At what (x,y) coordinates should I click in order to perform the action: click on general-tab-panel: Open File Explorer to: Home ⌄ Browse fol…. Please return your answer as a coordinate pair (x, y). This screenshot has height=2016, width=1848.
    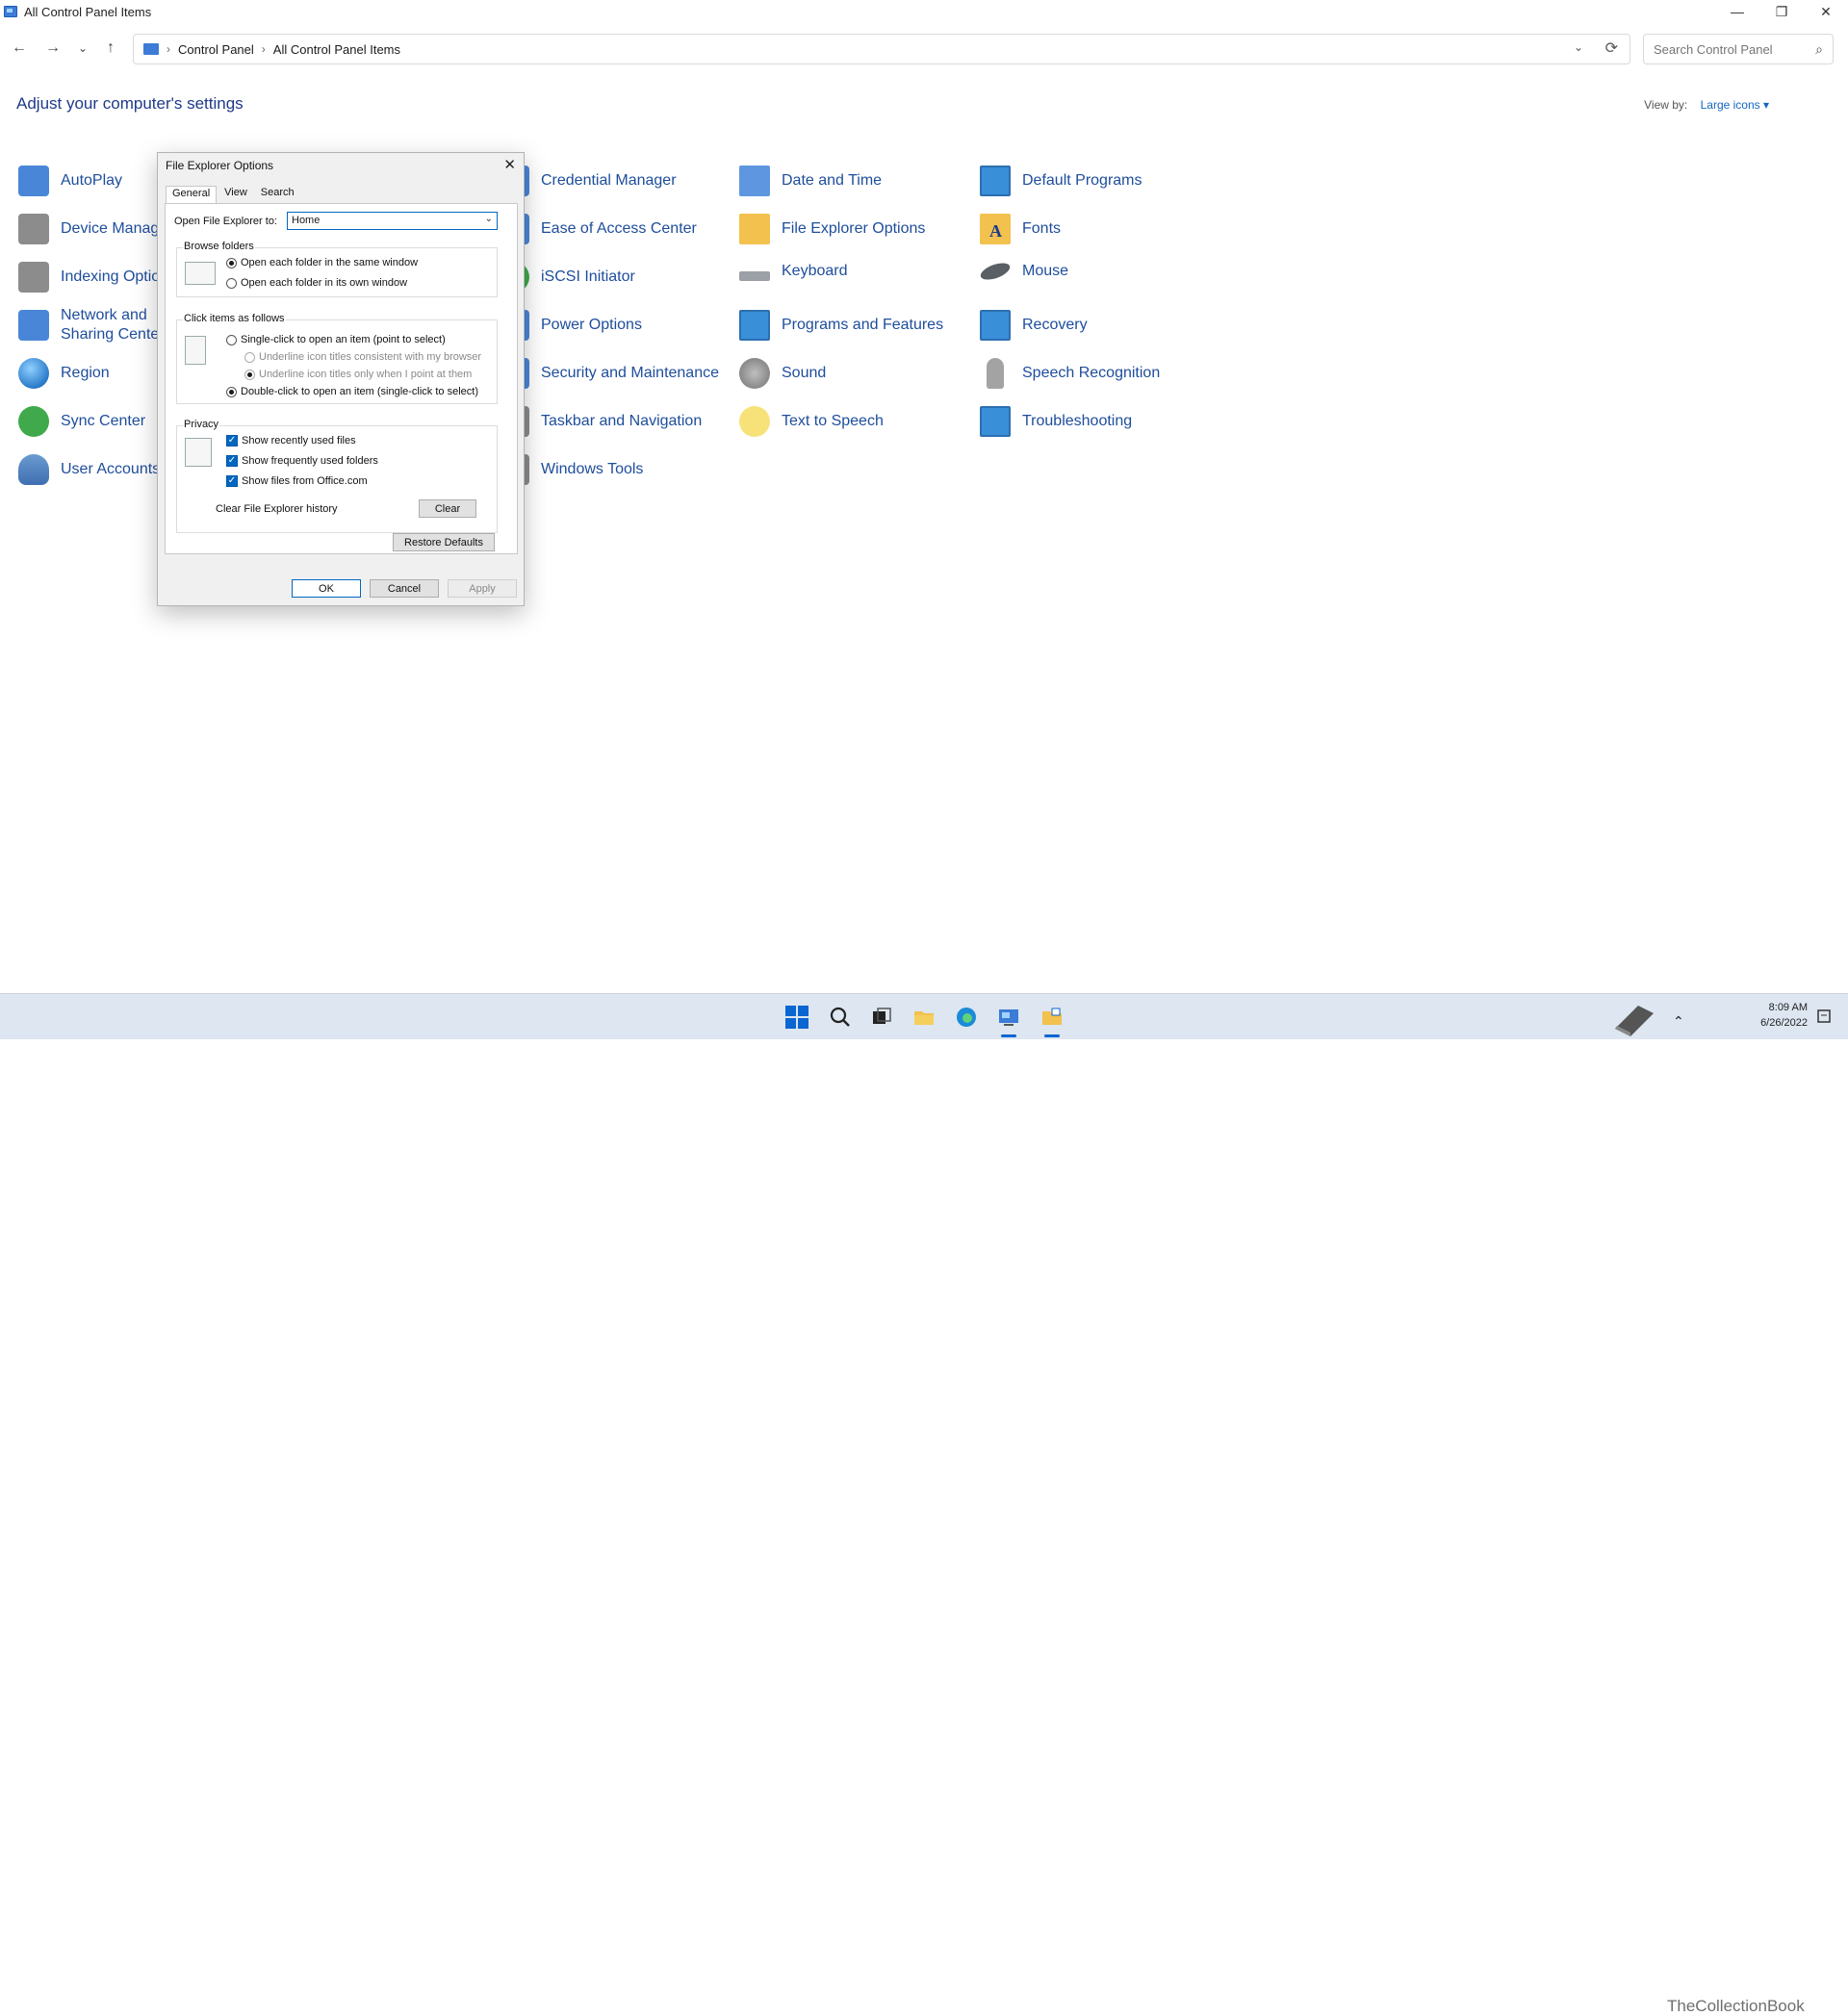
    Looking at the image, I should click on (341, 378).